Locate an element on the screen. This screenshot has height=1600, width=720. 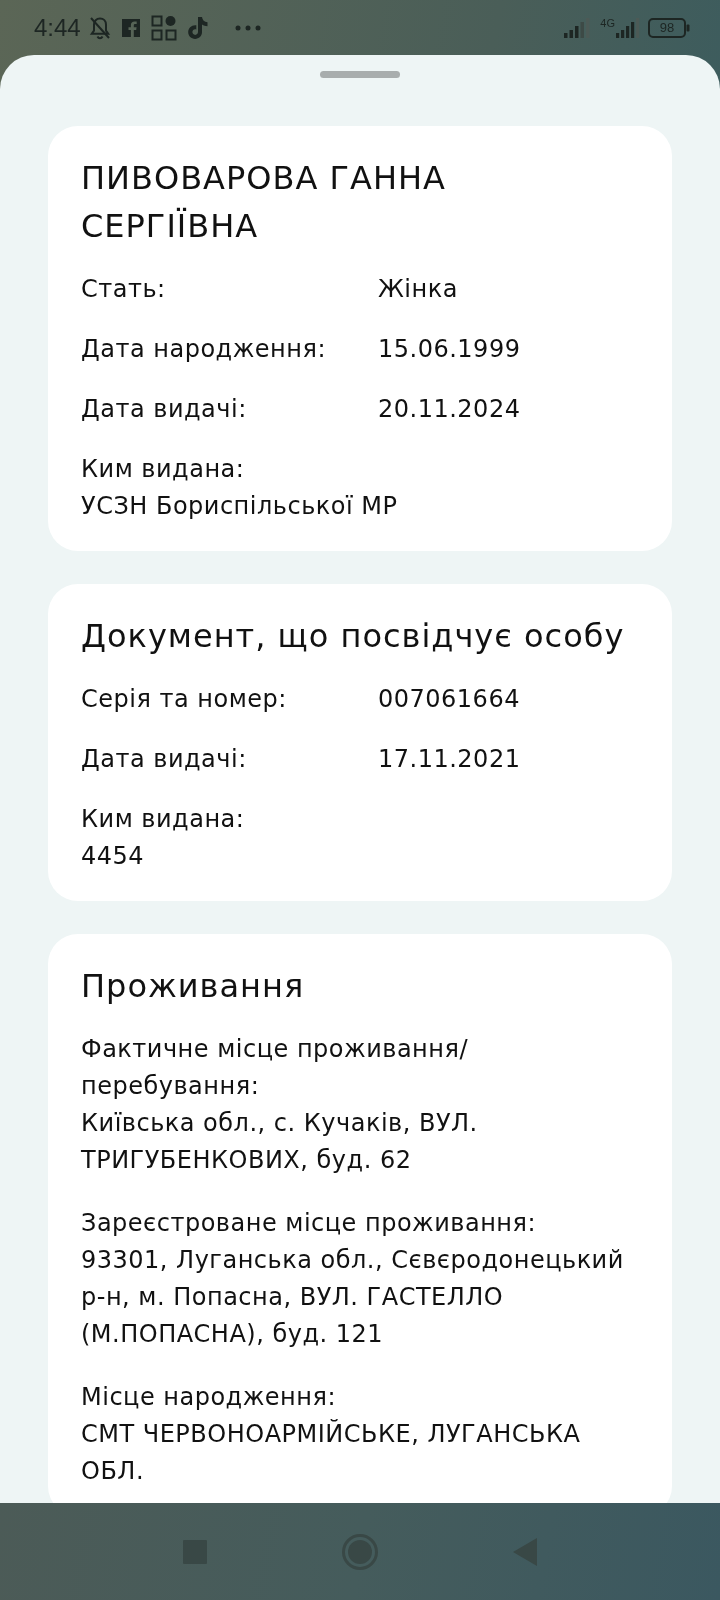
field-value: Київська обл., с. Кучаків, ВУЛ. ТРИГУБЕНКОВИХ, буд. 62 is located at coordinates (280, 1142).